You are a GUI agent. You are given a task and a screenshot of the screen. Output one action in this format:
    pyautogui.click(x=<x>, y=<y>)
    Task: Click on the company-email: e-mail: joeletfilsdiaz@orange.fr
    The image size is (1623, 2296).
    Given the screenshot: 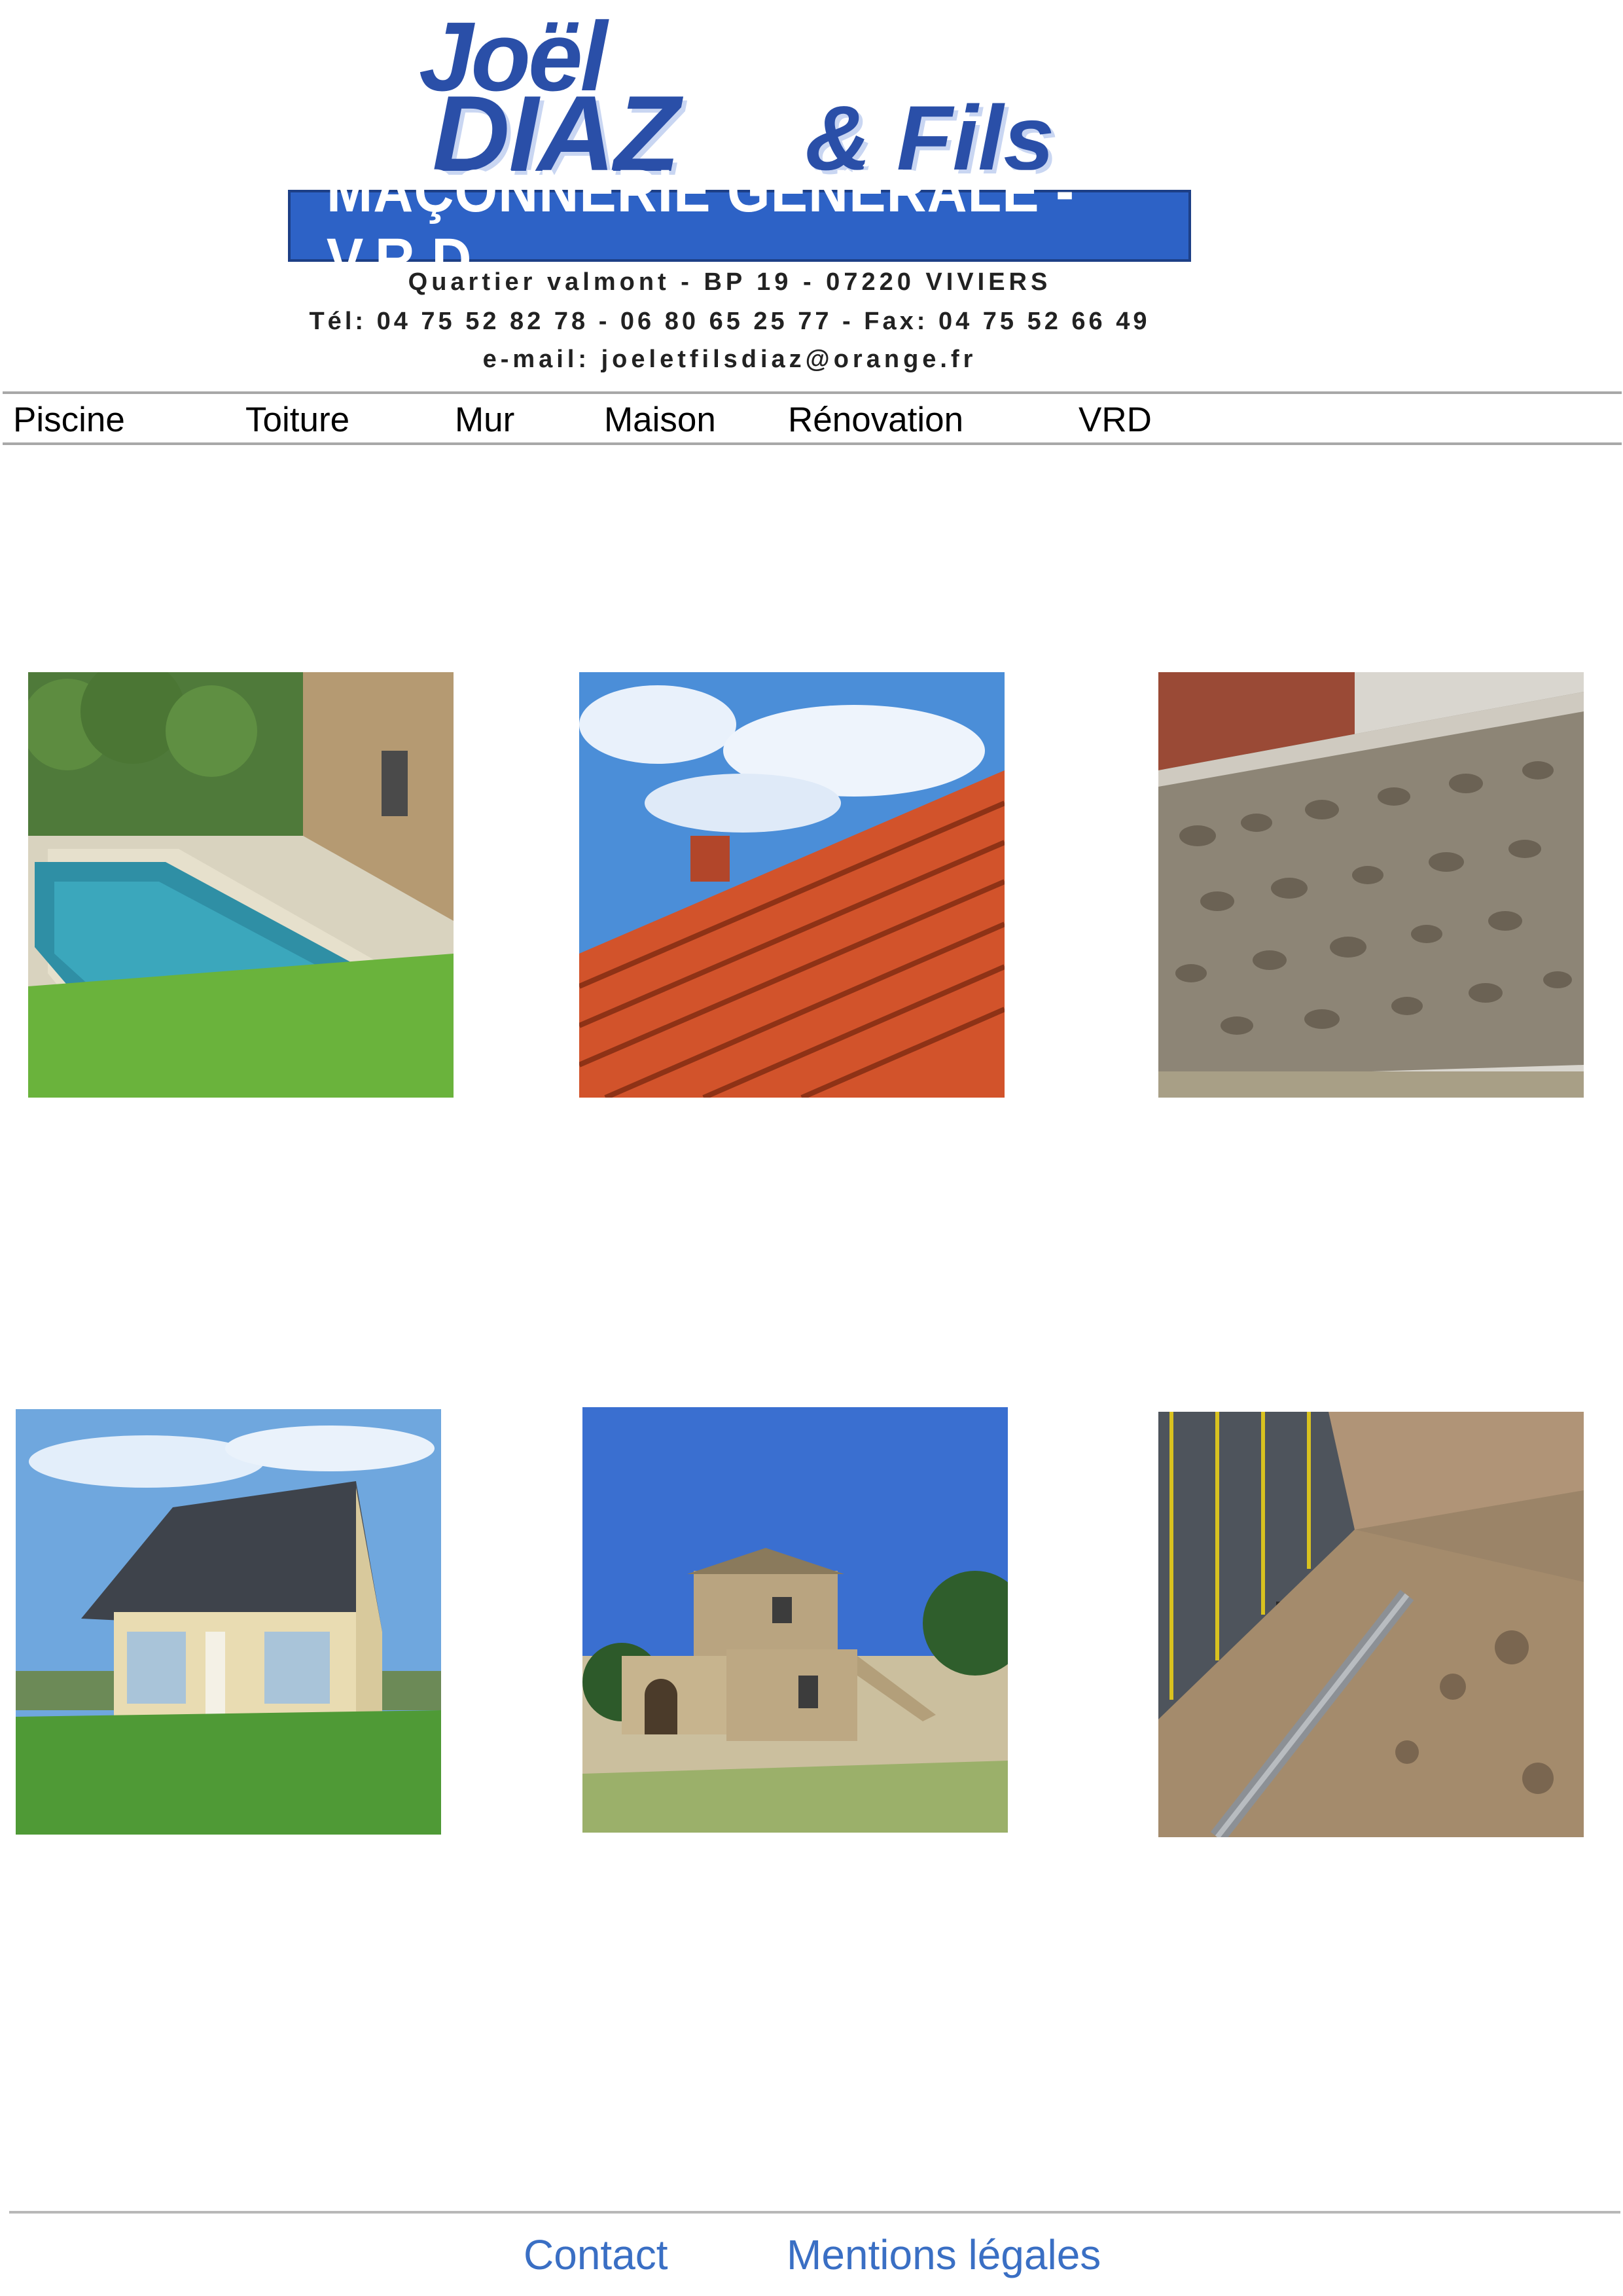 What is the action you would take?
    pyautogui.click(x=730, y=359)
    